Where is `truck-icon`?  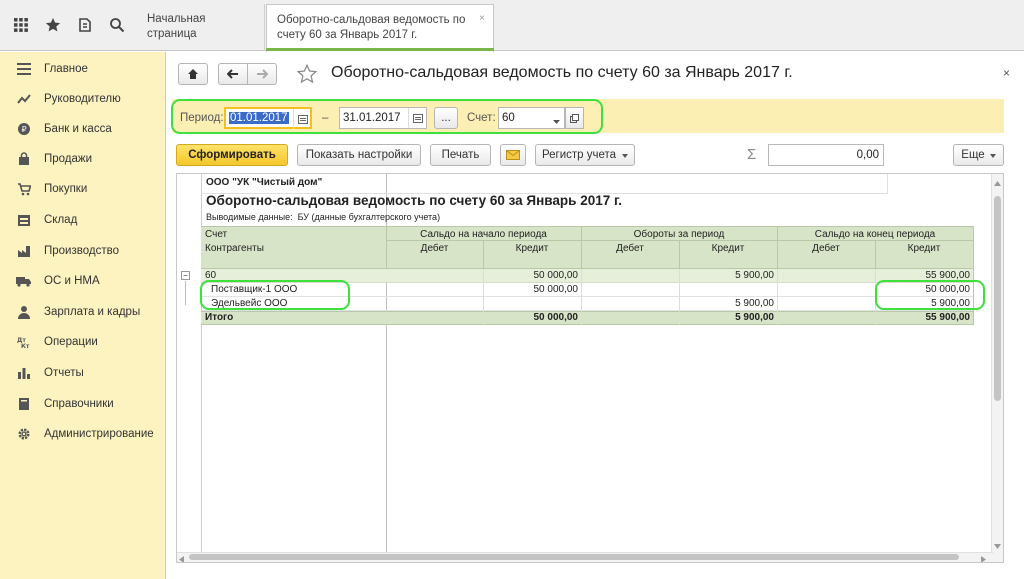
truck-icon is located at coordinates (24, 281).